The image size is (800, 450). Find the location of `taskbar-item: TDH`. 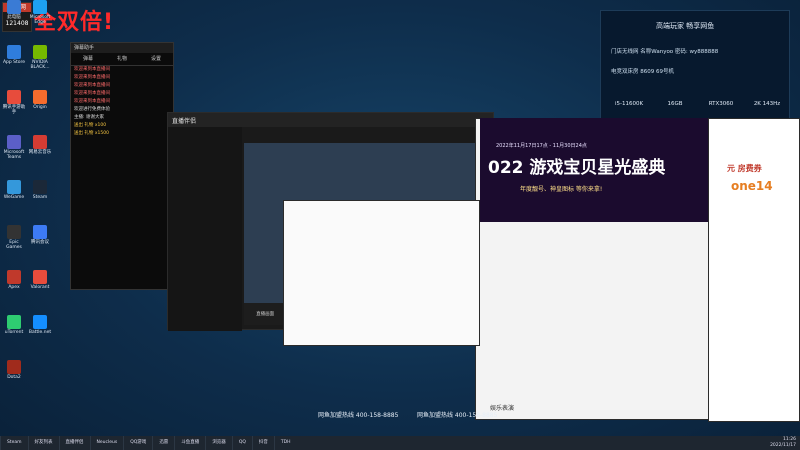

taskbar-item: TDH is located at coordinates (285, 443).